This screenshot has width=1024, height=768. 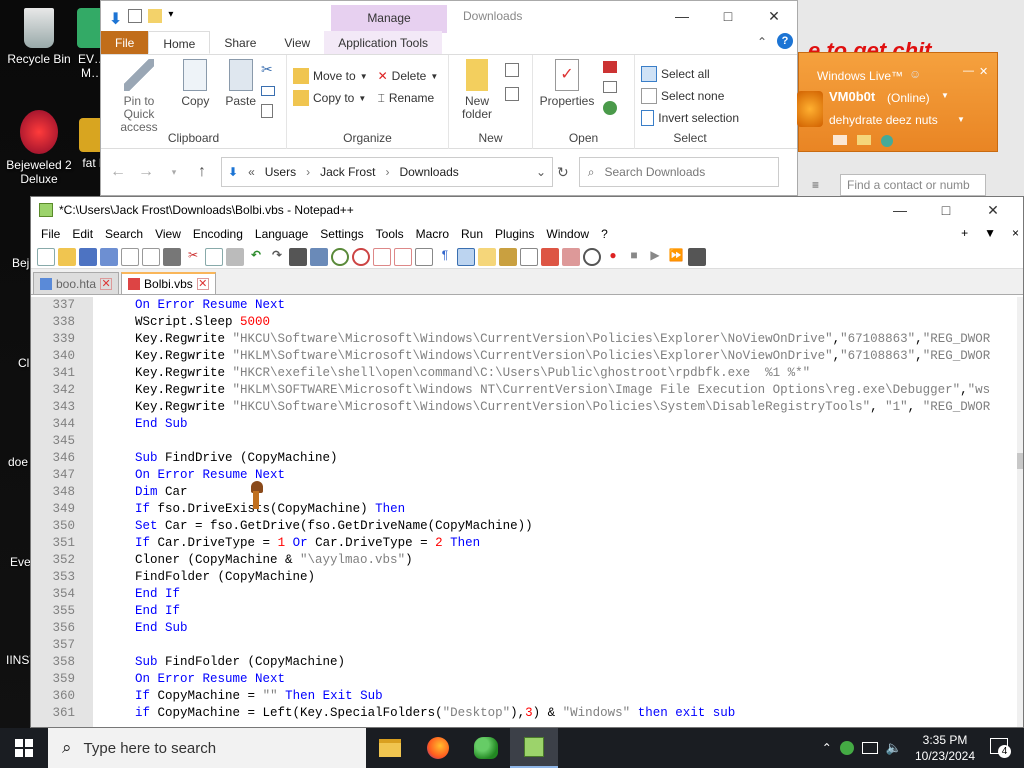 I want to click on close-tab-icon: ✕, so click(x=202, y=284).